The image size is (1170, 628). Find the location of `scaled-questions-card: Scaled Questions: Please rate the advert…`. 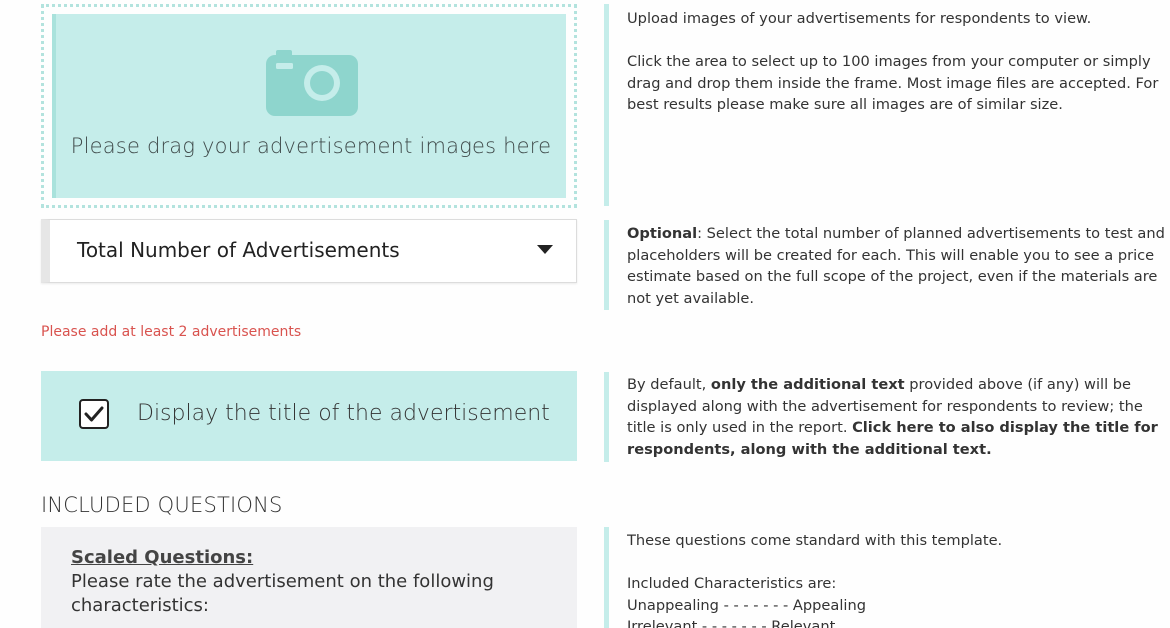

scaled-questions-card: Scaled Questions: Please rate the advert… is located at coordinates (309, 577).